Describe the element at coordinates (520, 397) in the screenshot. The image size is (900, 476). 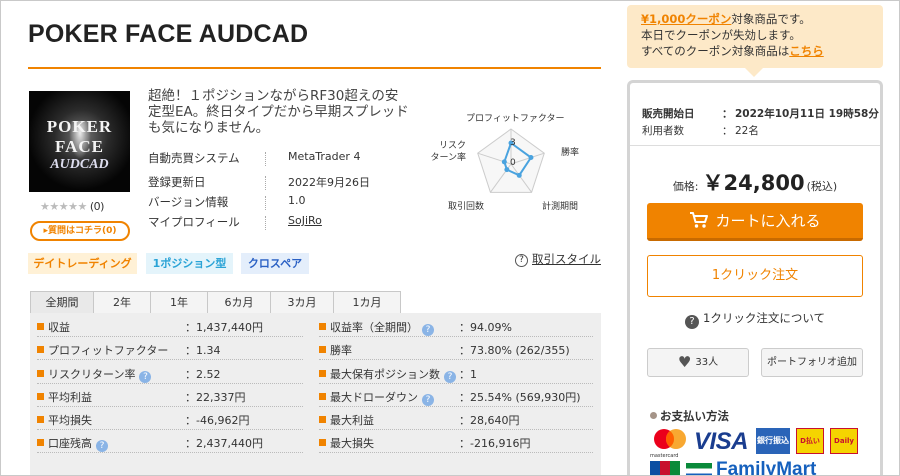
I see `stat-value: ：25.54% (569,930円)` at that location.